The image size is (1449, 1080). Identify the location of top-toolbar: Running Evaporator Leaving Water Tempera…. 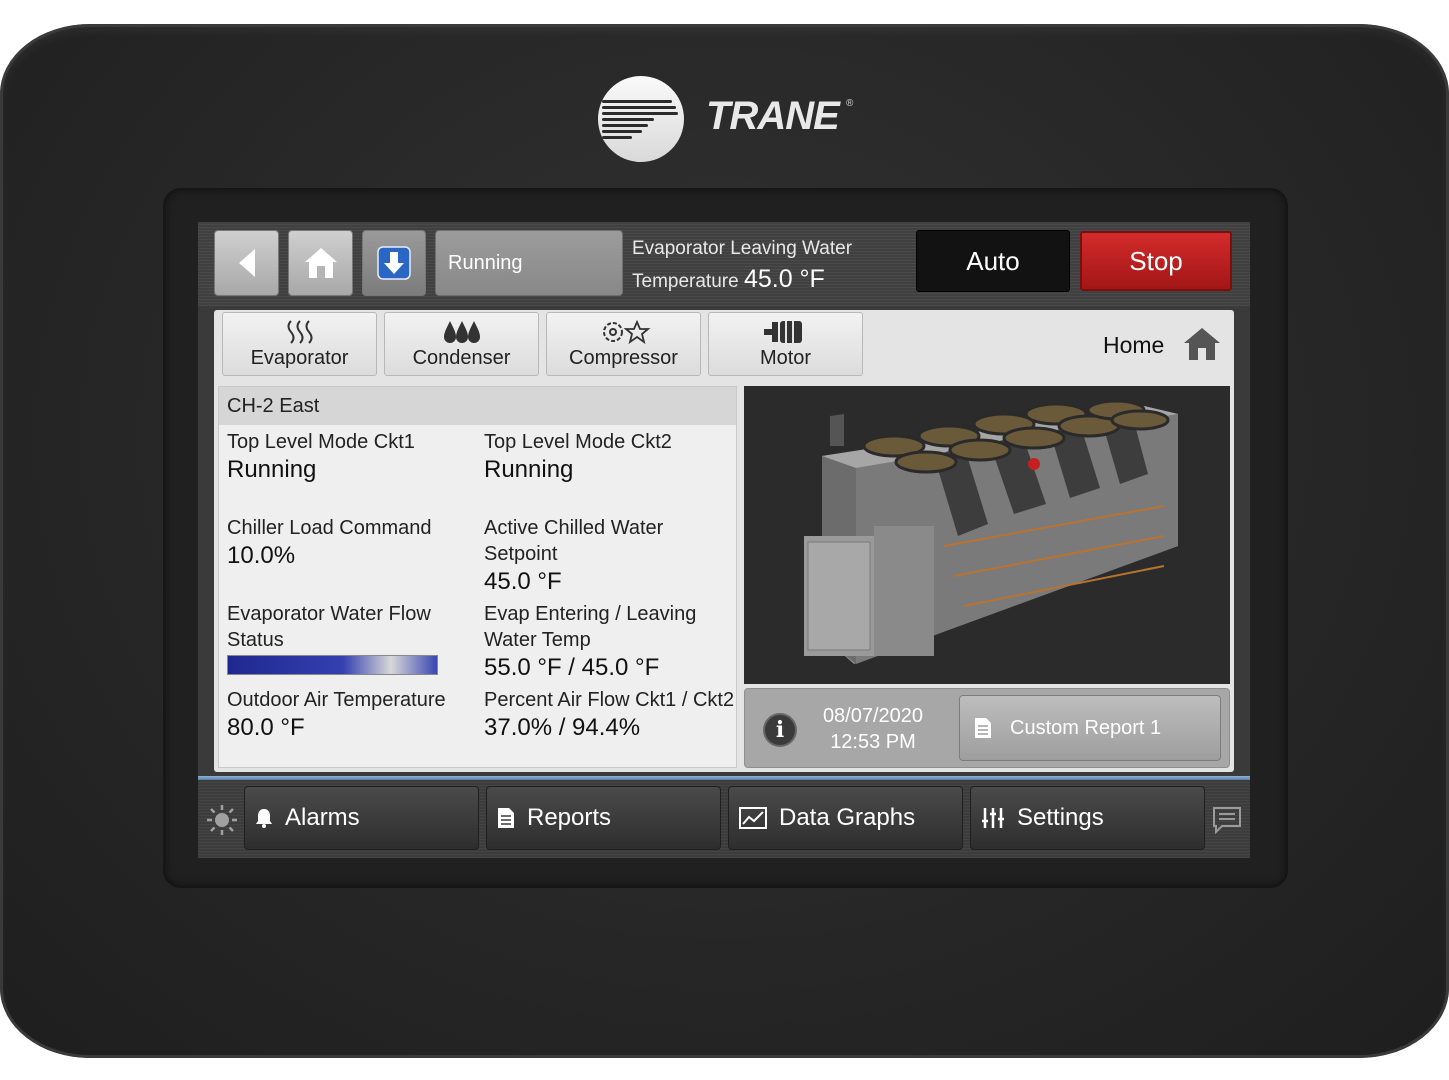
(724, 264).